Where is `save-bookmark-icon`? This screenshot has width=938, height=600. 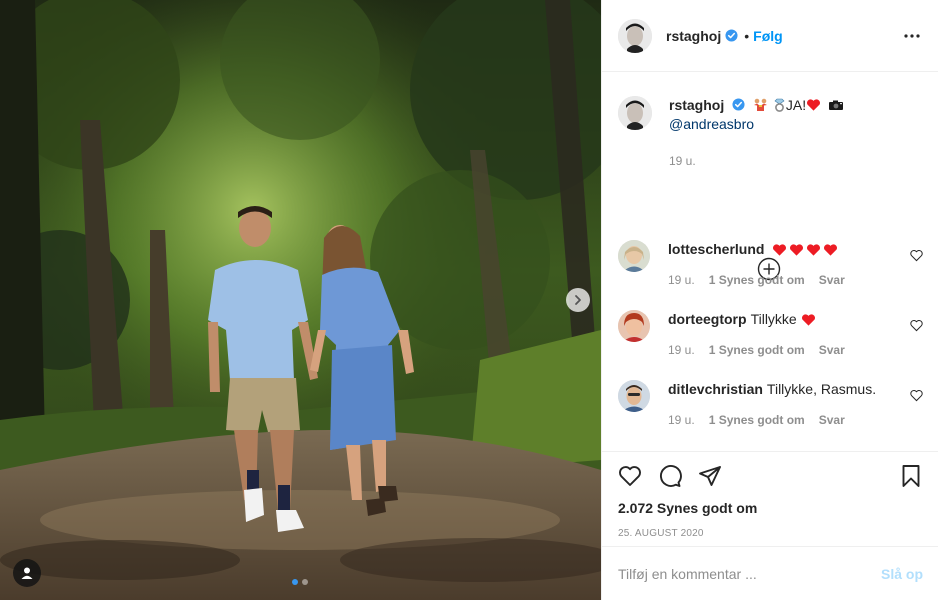 save-bookmark-icon is located at coordinates (911, 476).